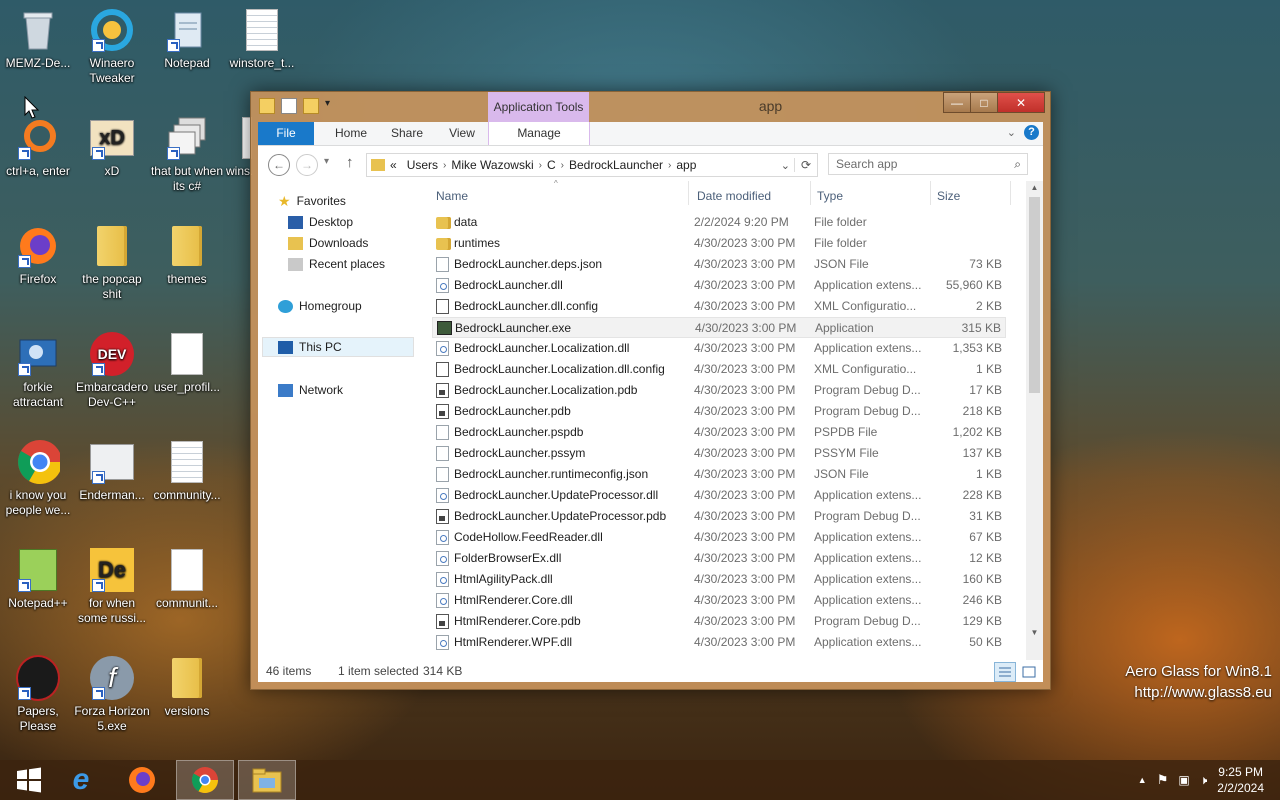 The width and height of the screenshot is (1280, 800). Describe the element at coordinates (1017, 164) in the screenshot. I see `search-icon: ⌕` at that location.